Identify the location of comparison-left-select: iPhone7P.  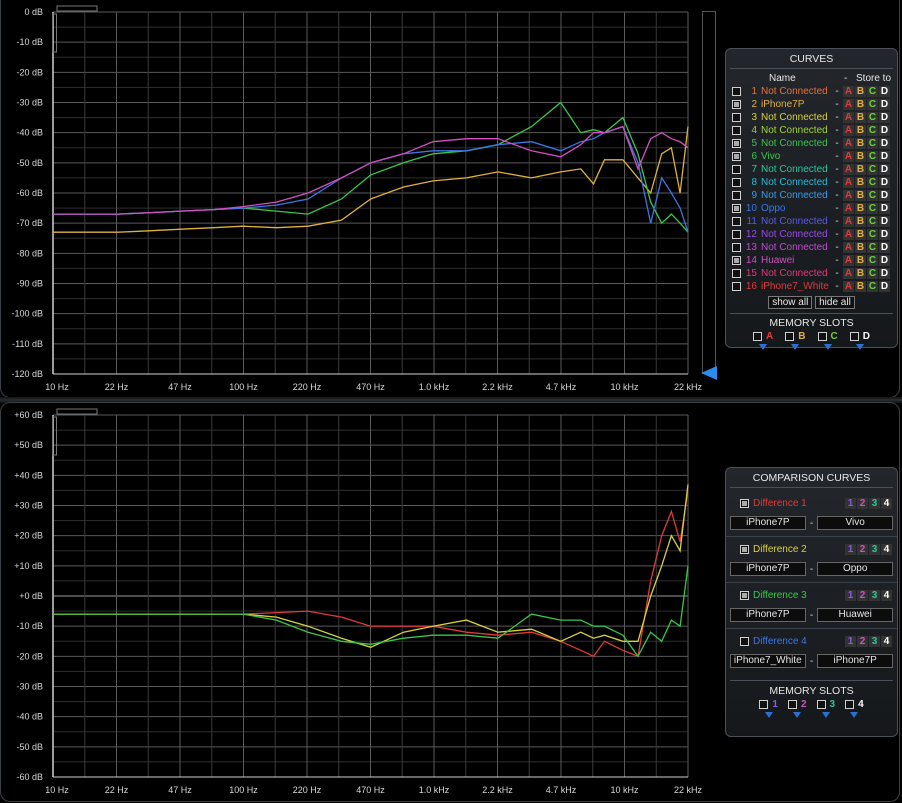
(768, 569).